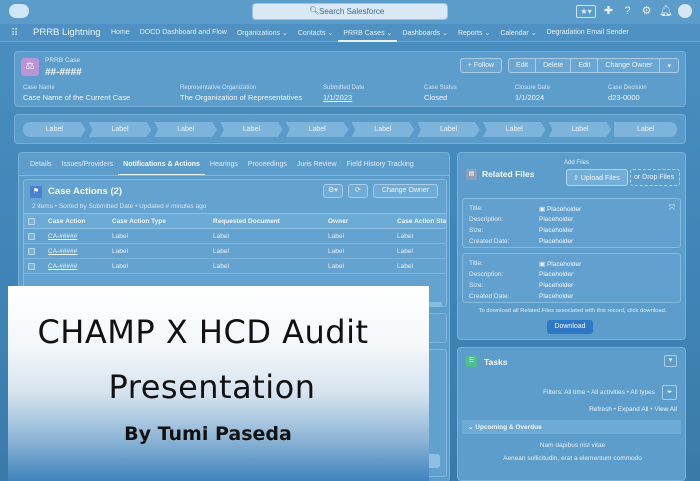 The image size is (700, 481). I want to click on favorites-star-icon: ★▾, so click(586, 11).